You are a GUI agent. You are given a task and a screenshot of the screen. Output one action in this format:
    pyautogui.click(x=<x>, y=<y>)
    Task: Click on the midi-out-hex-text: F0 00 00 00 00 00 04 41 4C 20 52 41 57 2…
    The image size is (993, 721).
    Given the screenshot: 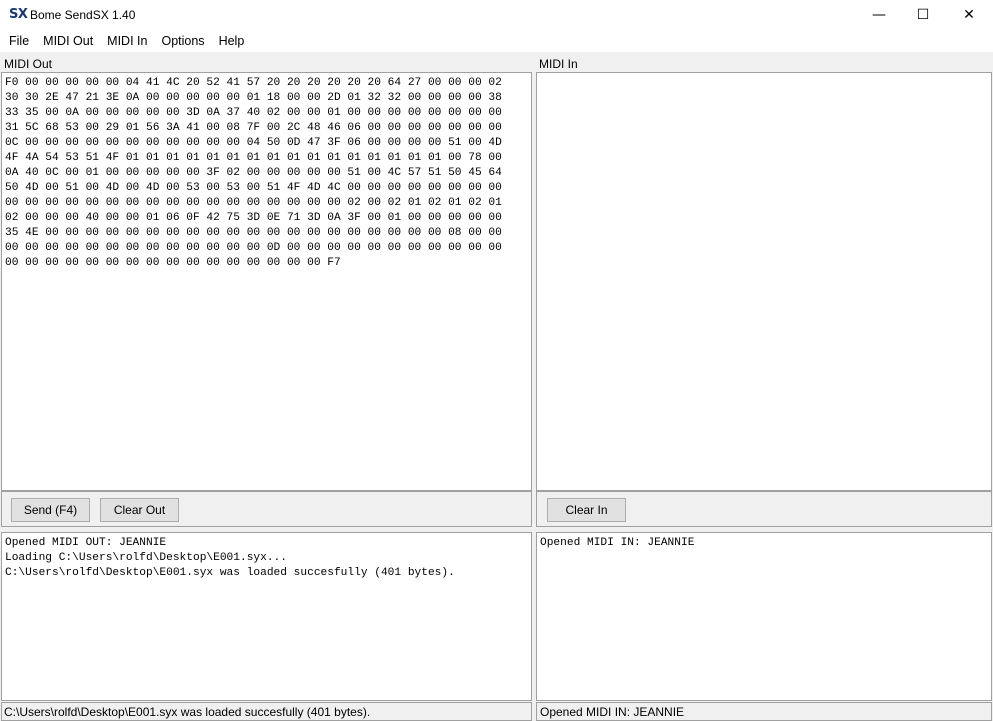 What is the action you would take?
    pyautogui.click(x=253, y=173)
    